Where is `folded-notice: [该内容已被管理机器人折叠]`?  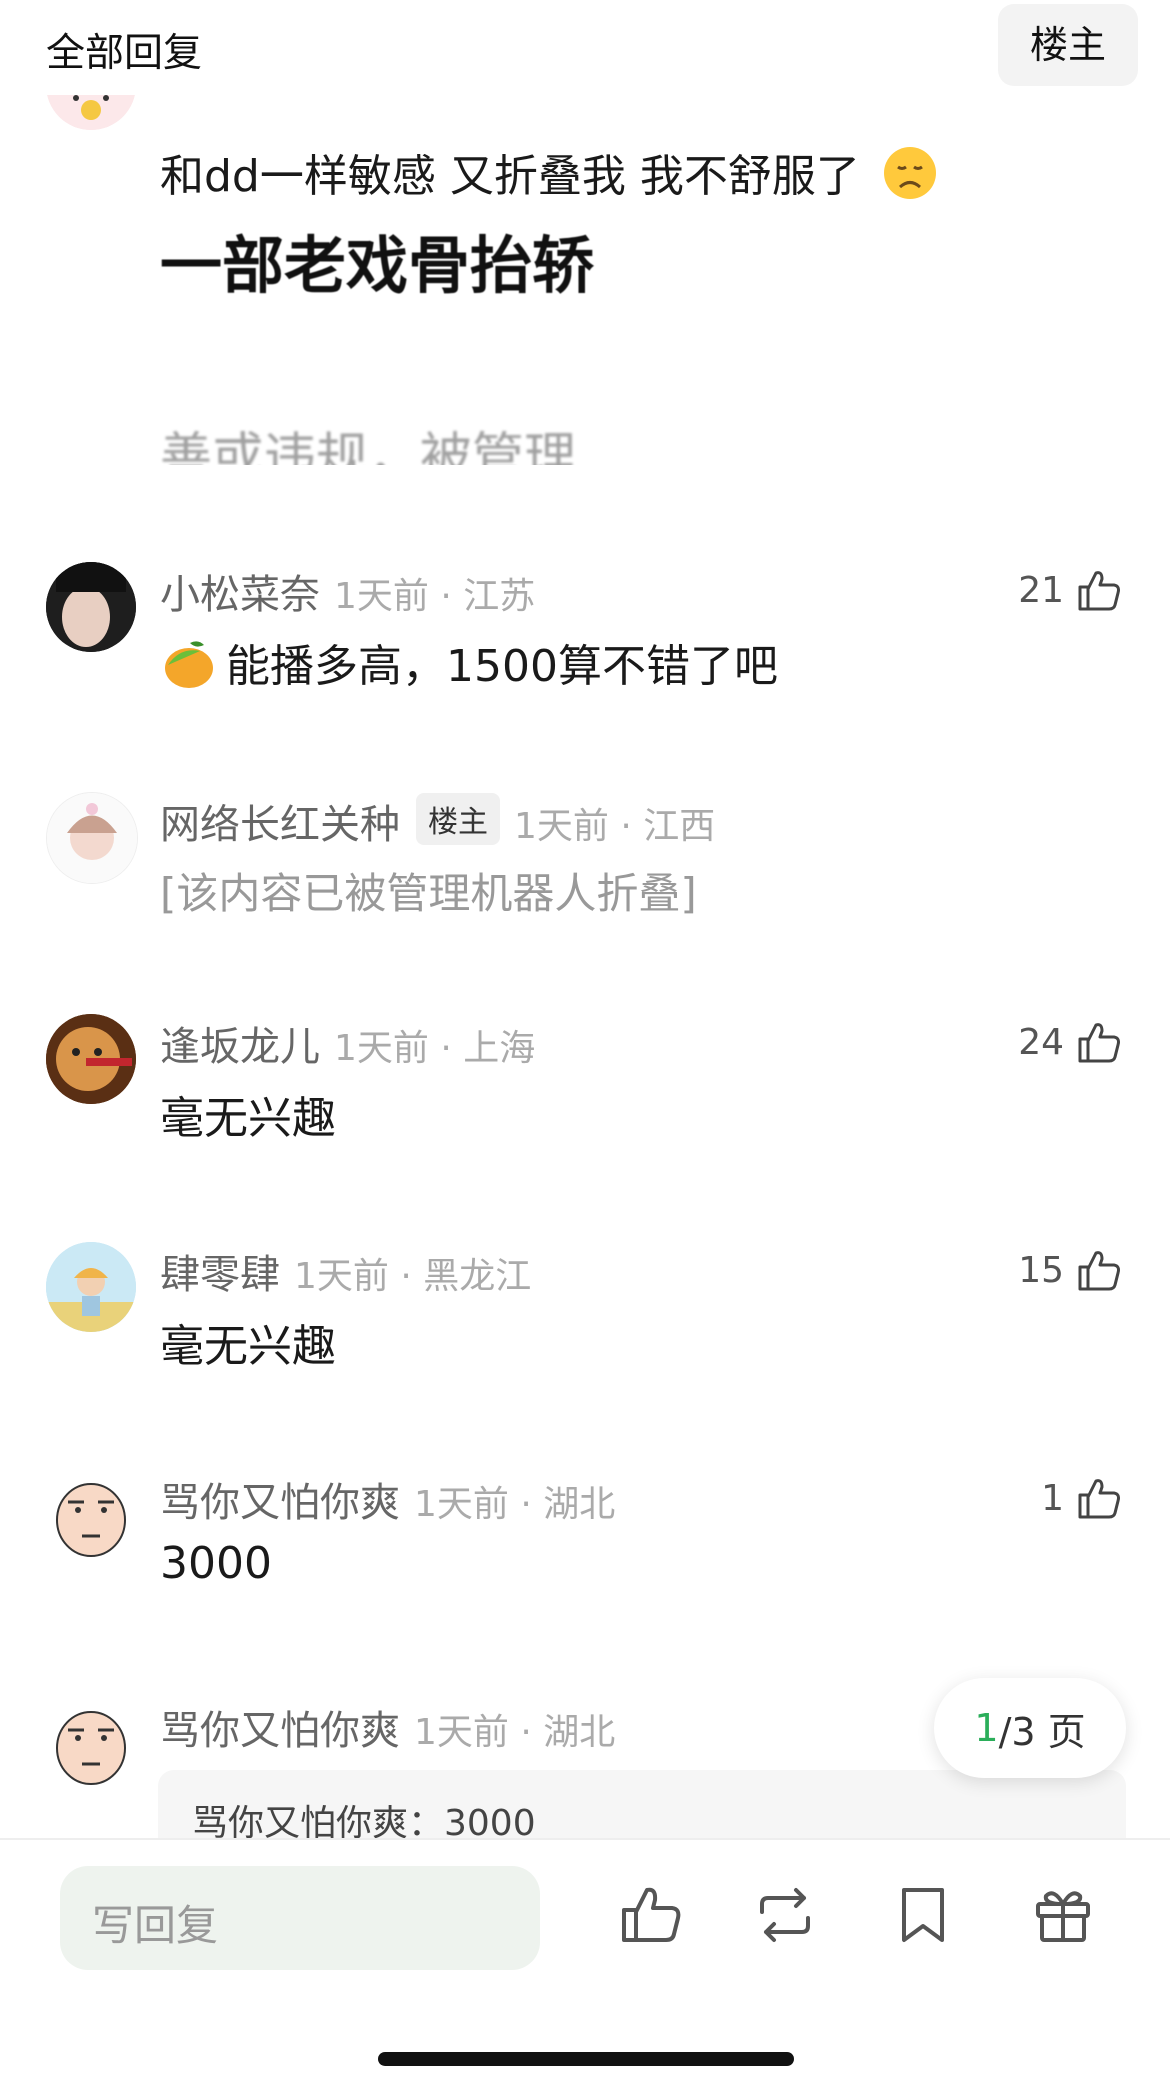
folded-notice: [该内容已被管理机器人折叠] is located at coordinates (428, 890).